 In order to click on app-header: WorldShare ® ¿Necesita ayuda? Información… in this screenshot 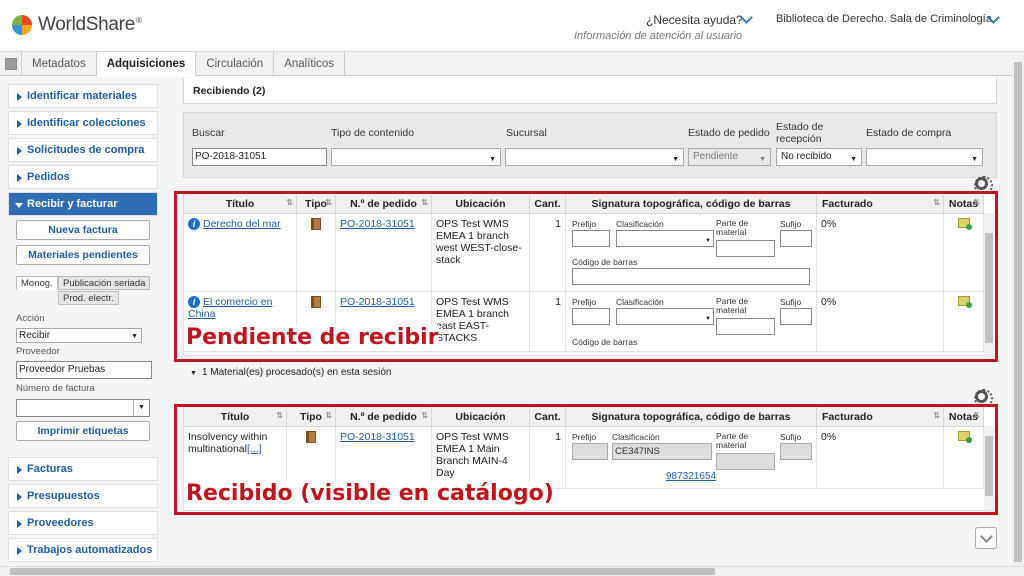, I will do `click(512, 26)`.